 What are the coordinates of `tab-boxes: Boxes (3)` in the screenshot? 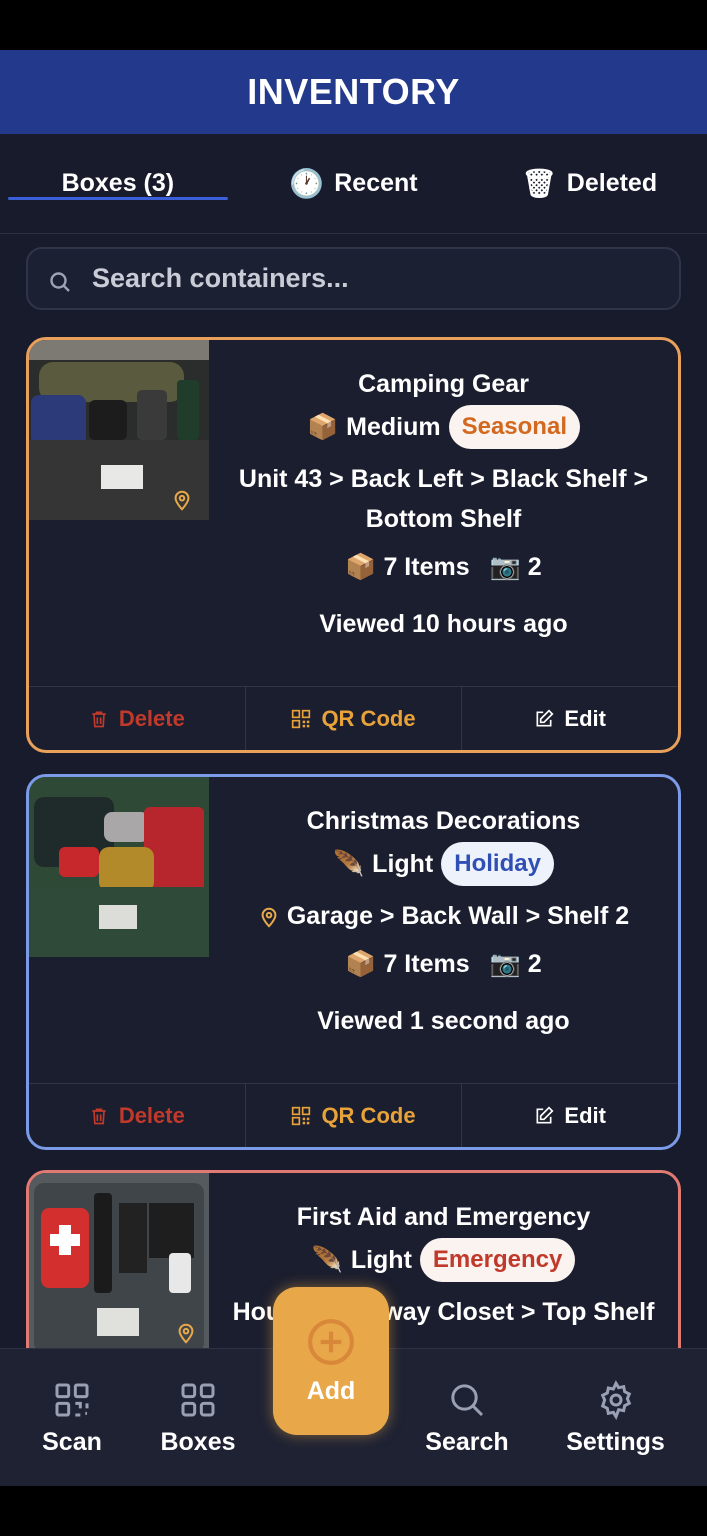 It's located at (118, 183).